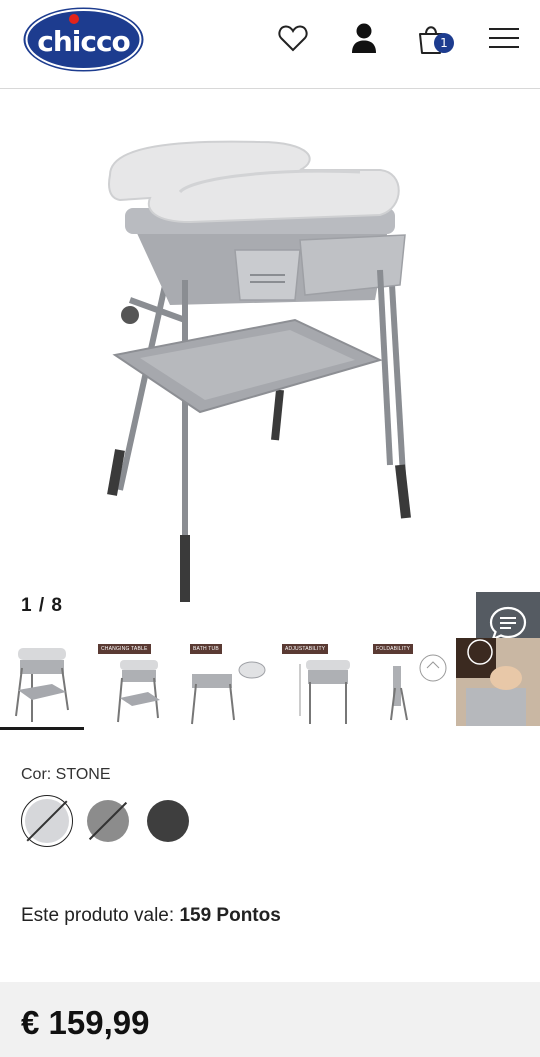 The height and width of the screenshot is (1057, 540). Describe the element at coordinates (206, 649) in the screenshot. I see `thumbnail-tag: BATH TUB` at that location.